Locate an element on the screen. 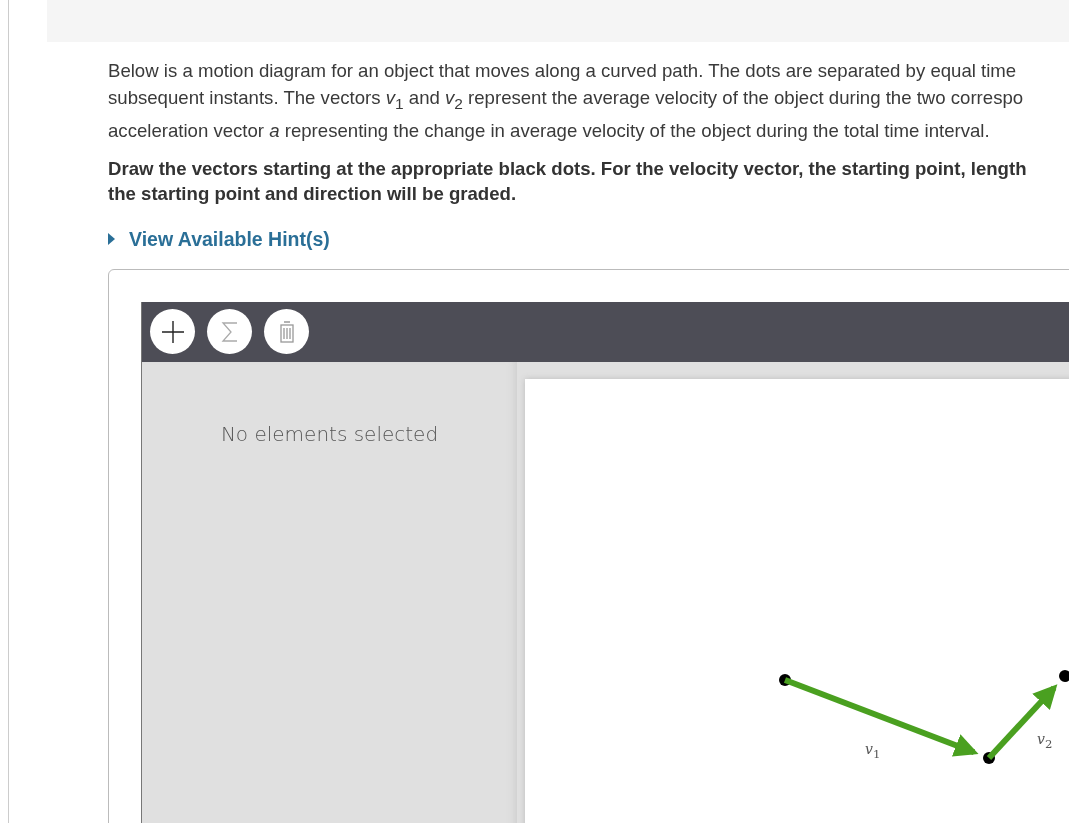 Image resolution: width=1069 pixels, height=823 pixels. problem-text-line: Below is a motion diagram for an object that moves along a curved path. The dots are separated by equal time is located at coordinates (562, 71).